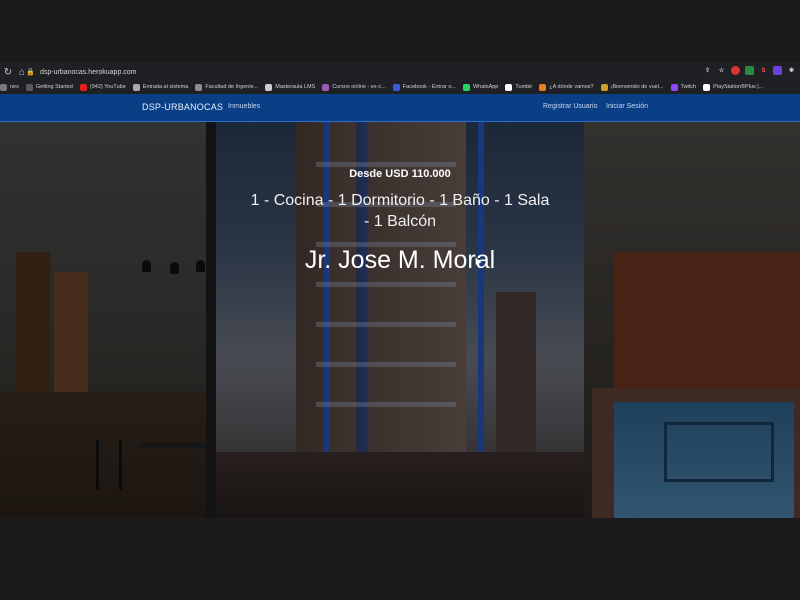  I want to click on bookmark-item: nes, so click(9, 87).